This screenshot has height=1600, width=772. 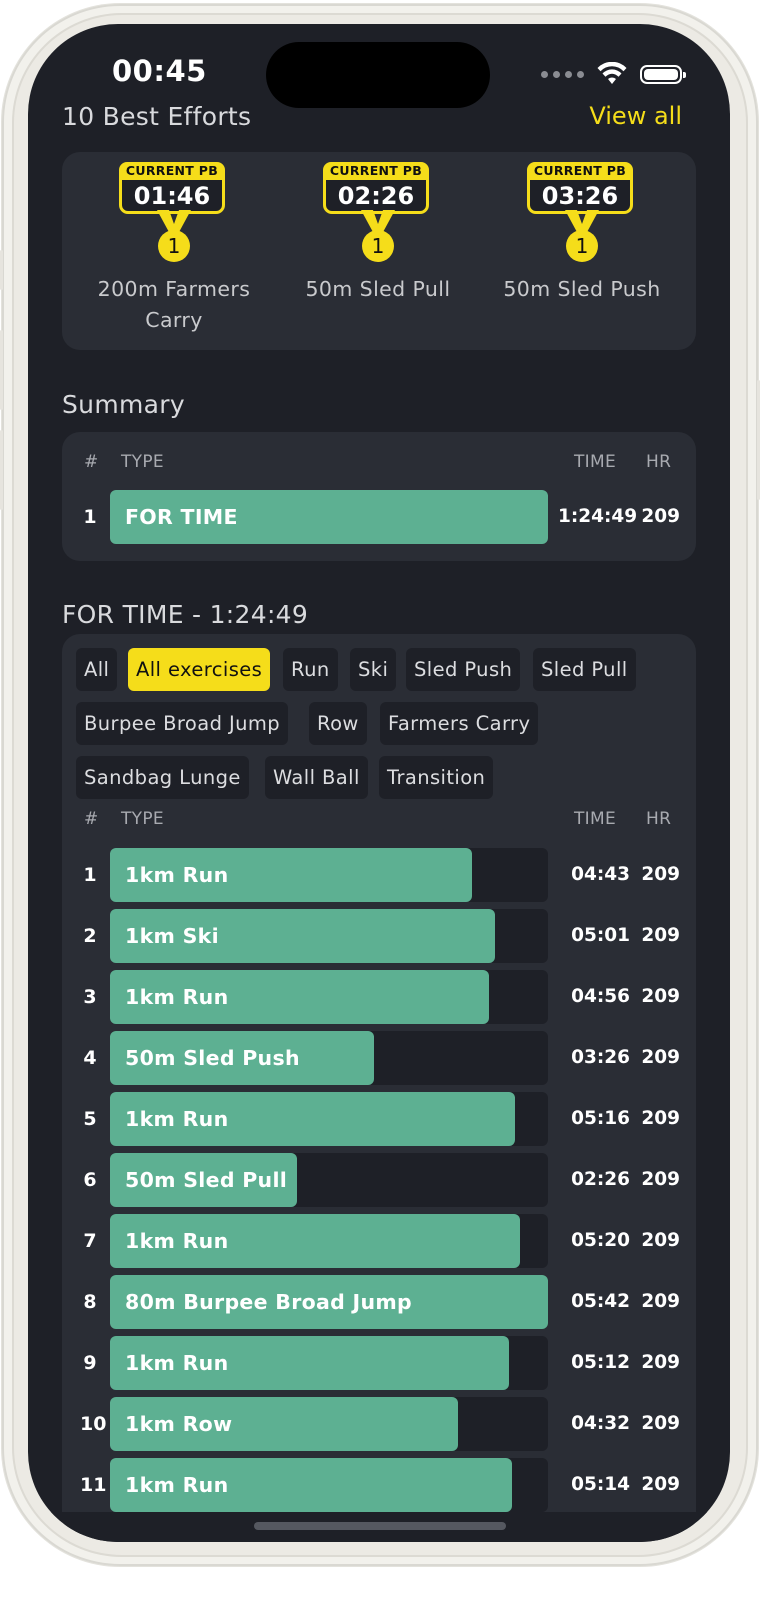 What do you see at coordinates (659, 462) in the screenshot?
I see `col-header-hr: HR` at bounding box center [659, 462].